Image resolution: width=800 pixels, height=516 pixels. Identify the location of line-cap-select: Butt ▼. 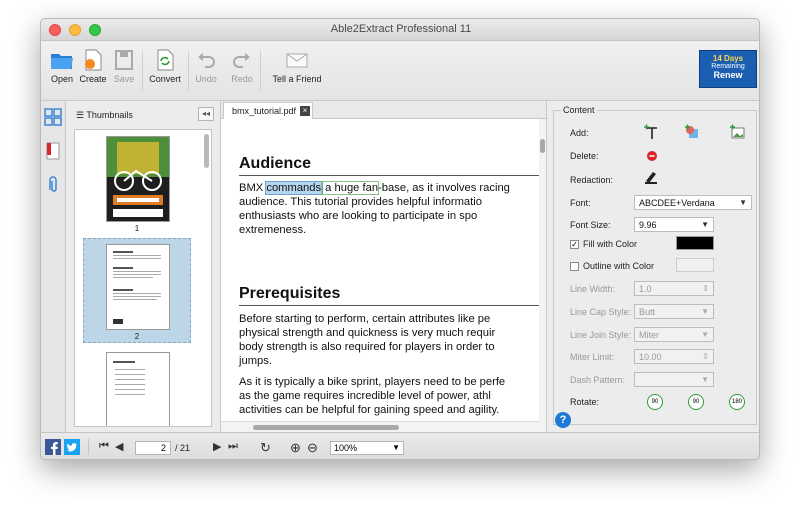
(674, 311).